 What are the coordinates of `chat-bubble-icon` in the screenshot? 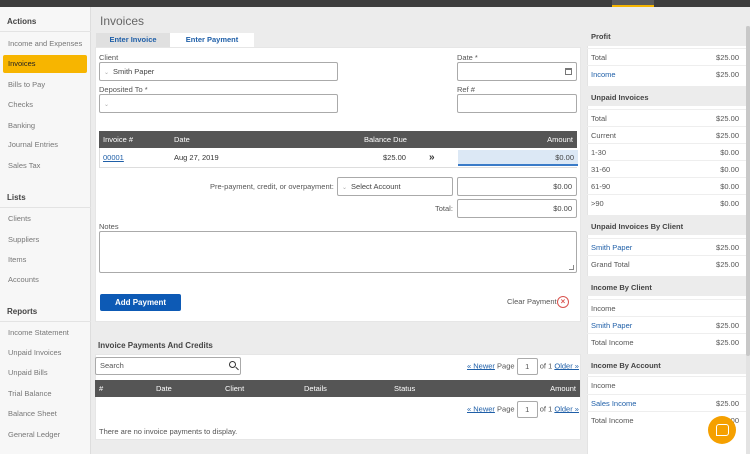 It's located at (722, 430).